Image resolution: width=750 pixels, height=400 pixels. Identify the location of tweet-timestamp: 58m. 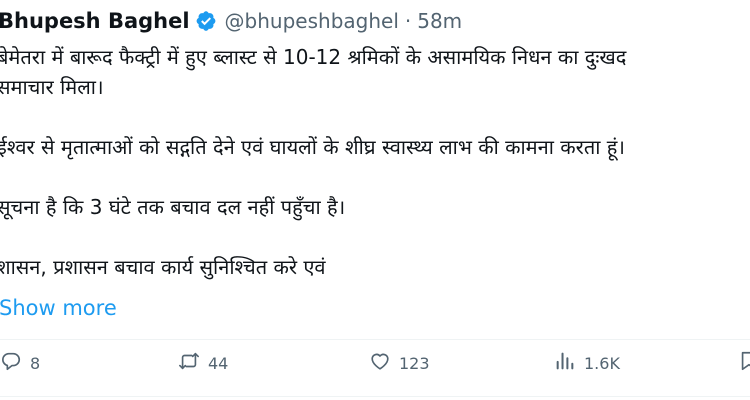
(439, 21).